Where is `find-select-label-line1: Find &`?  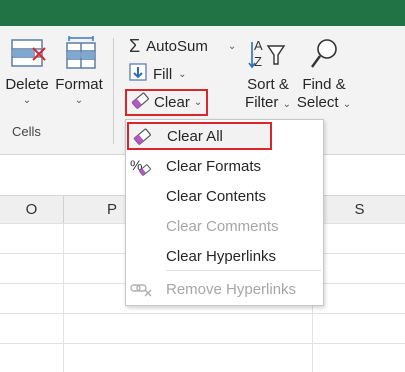 find-select-label-line1: Find & is located at coordinates (324, 84).